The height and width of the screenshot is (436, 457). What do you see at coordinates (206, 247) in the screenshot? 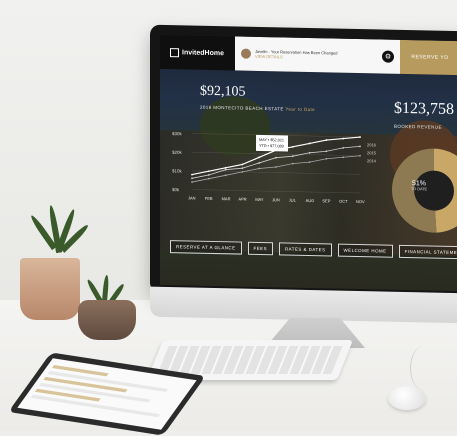
I see `nav-reserve-glance: RESERVE AT A GLANCE` at bounding box center [206, 247].